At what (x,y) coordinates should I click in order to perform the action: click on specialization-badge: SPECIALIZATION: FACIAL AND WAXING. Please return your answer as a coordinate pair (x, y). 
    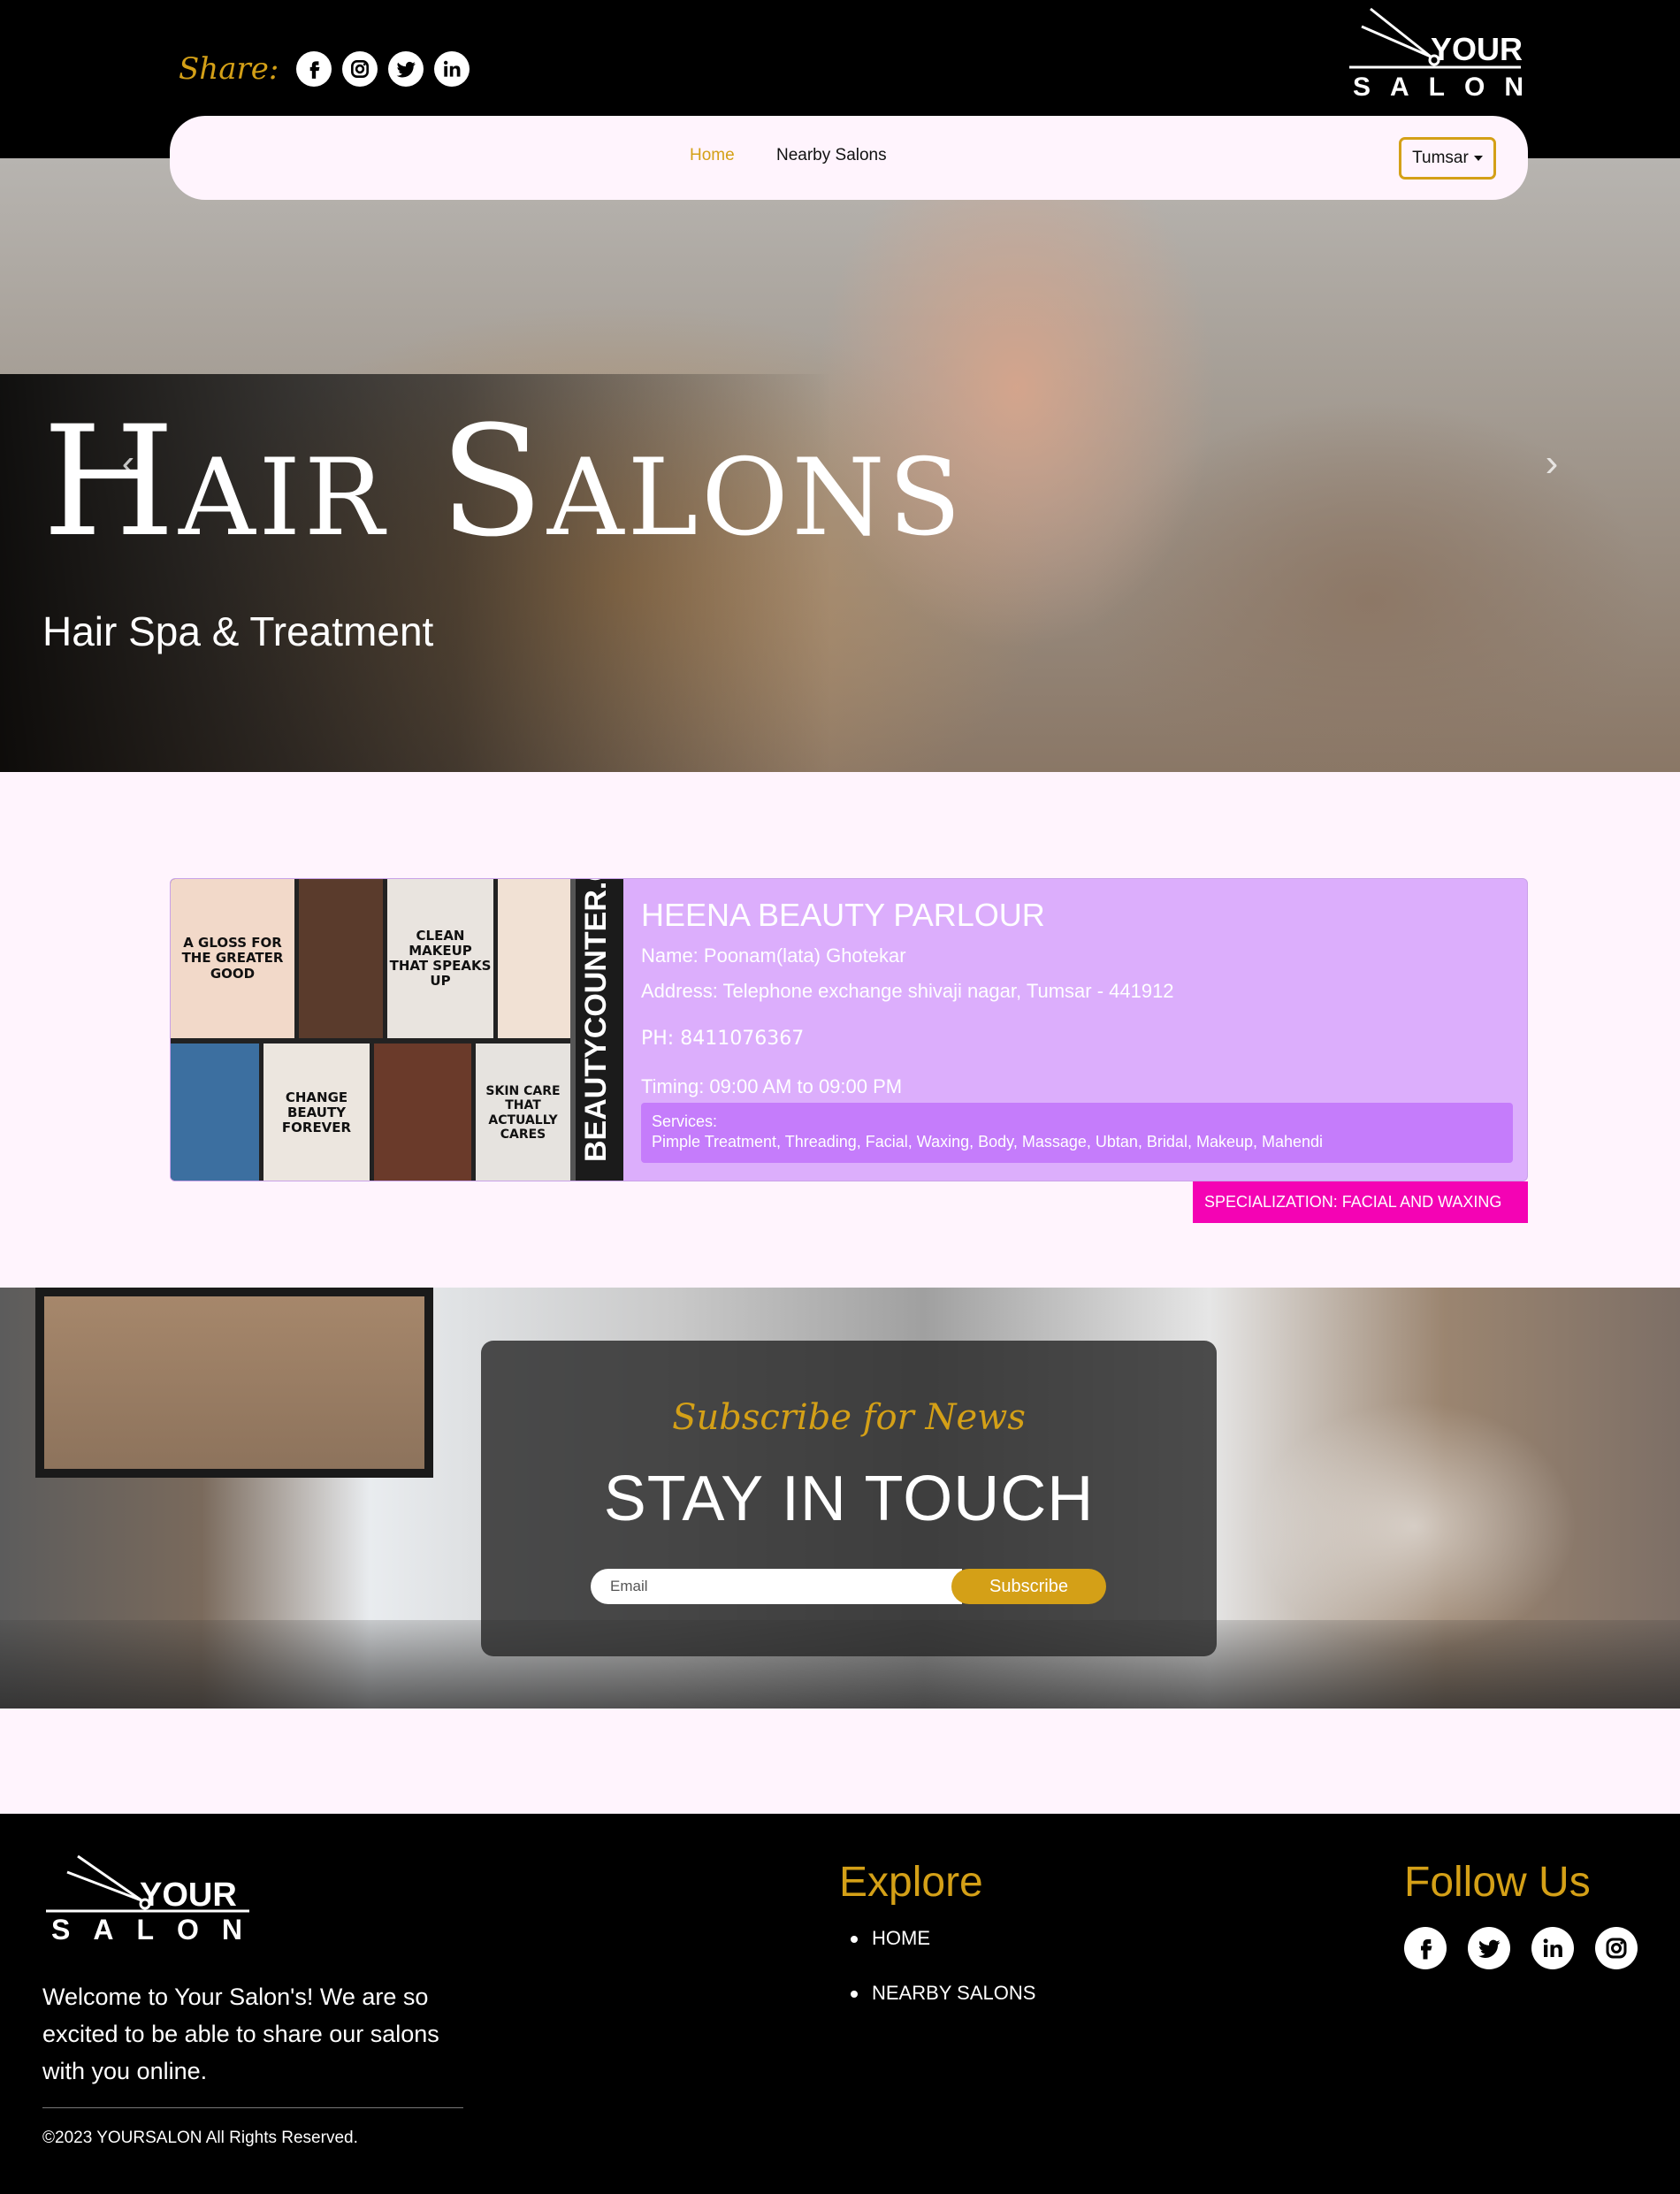
    Looking at the image, I should click on (1360, 1202).